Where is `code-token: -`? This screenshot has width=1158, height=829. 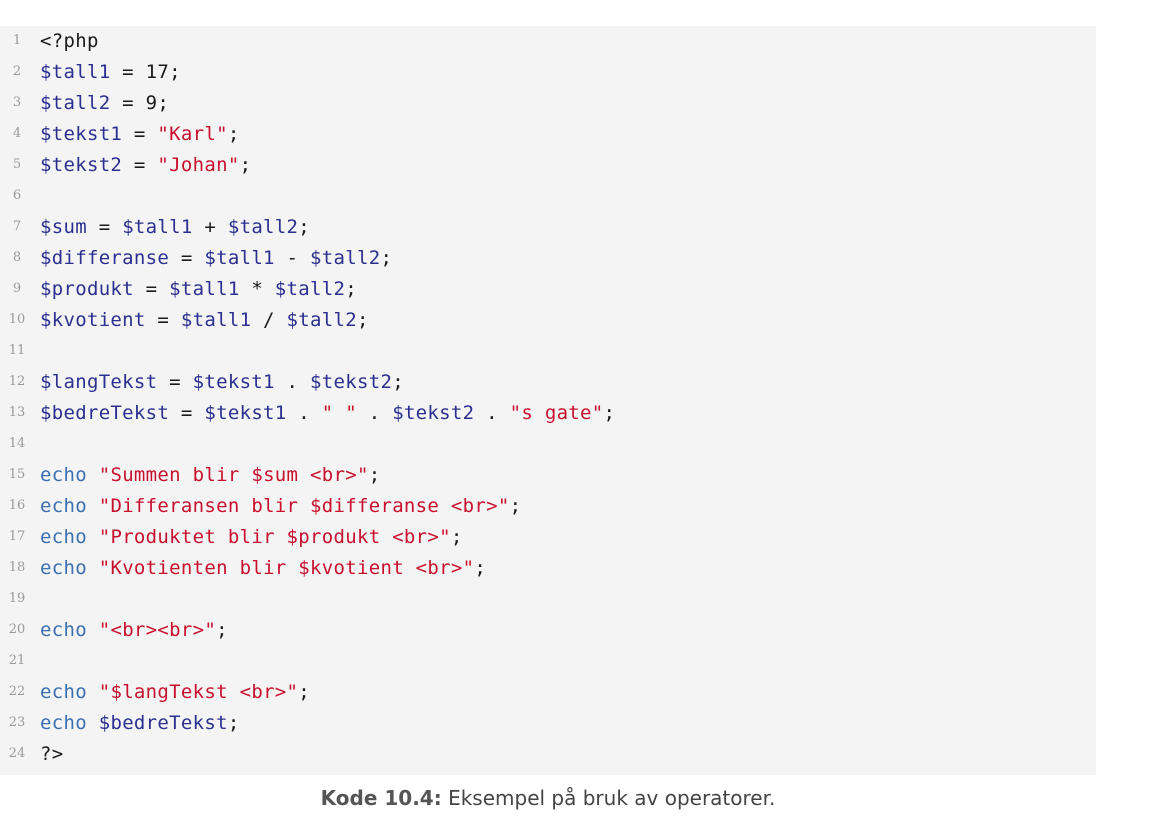 code-token: - is located at coordinates (292, 258).